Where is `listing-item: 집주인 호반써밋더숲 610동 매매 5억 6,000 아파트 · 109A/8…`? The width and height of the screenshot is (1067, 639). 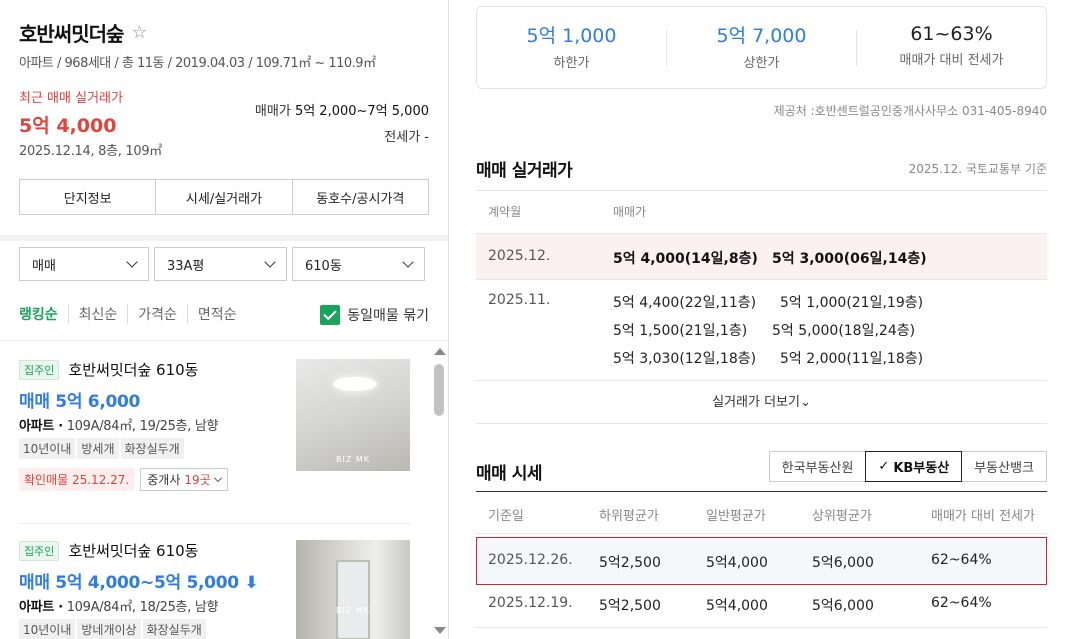 listing-item: 집주인 호반써밋더숲 610동 매매 5억 6,000 아파트 · 109A/8… is located at coordinates (215, 434).